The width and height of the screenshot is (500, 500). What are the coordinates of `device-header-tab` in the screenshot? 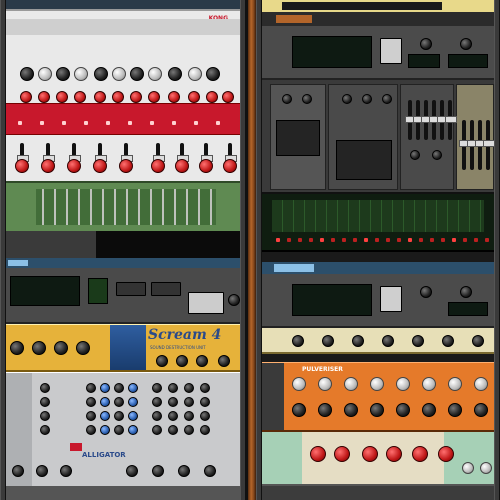 It's located at (18, 263).